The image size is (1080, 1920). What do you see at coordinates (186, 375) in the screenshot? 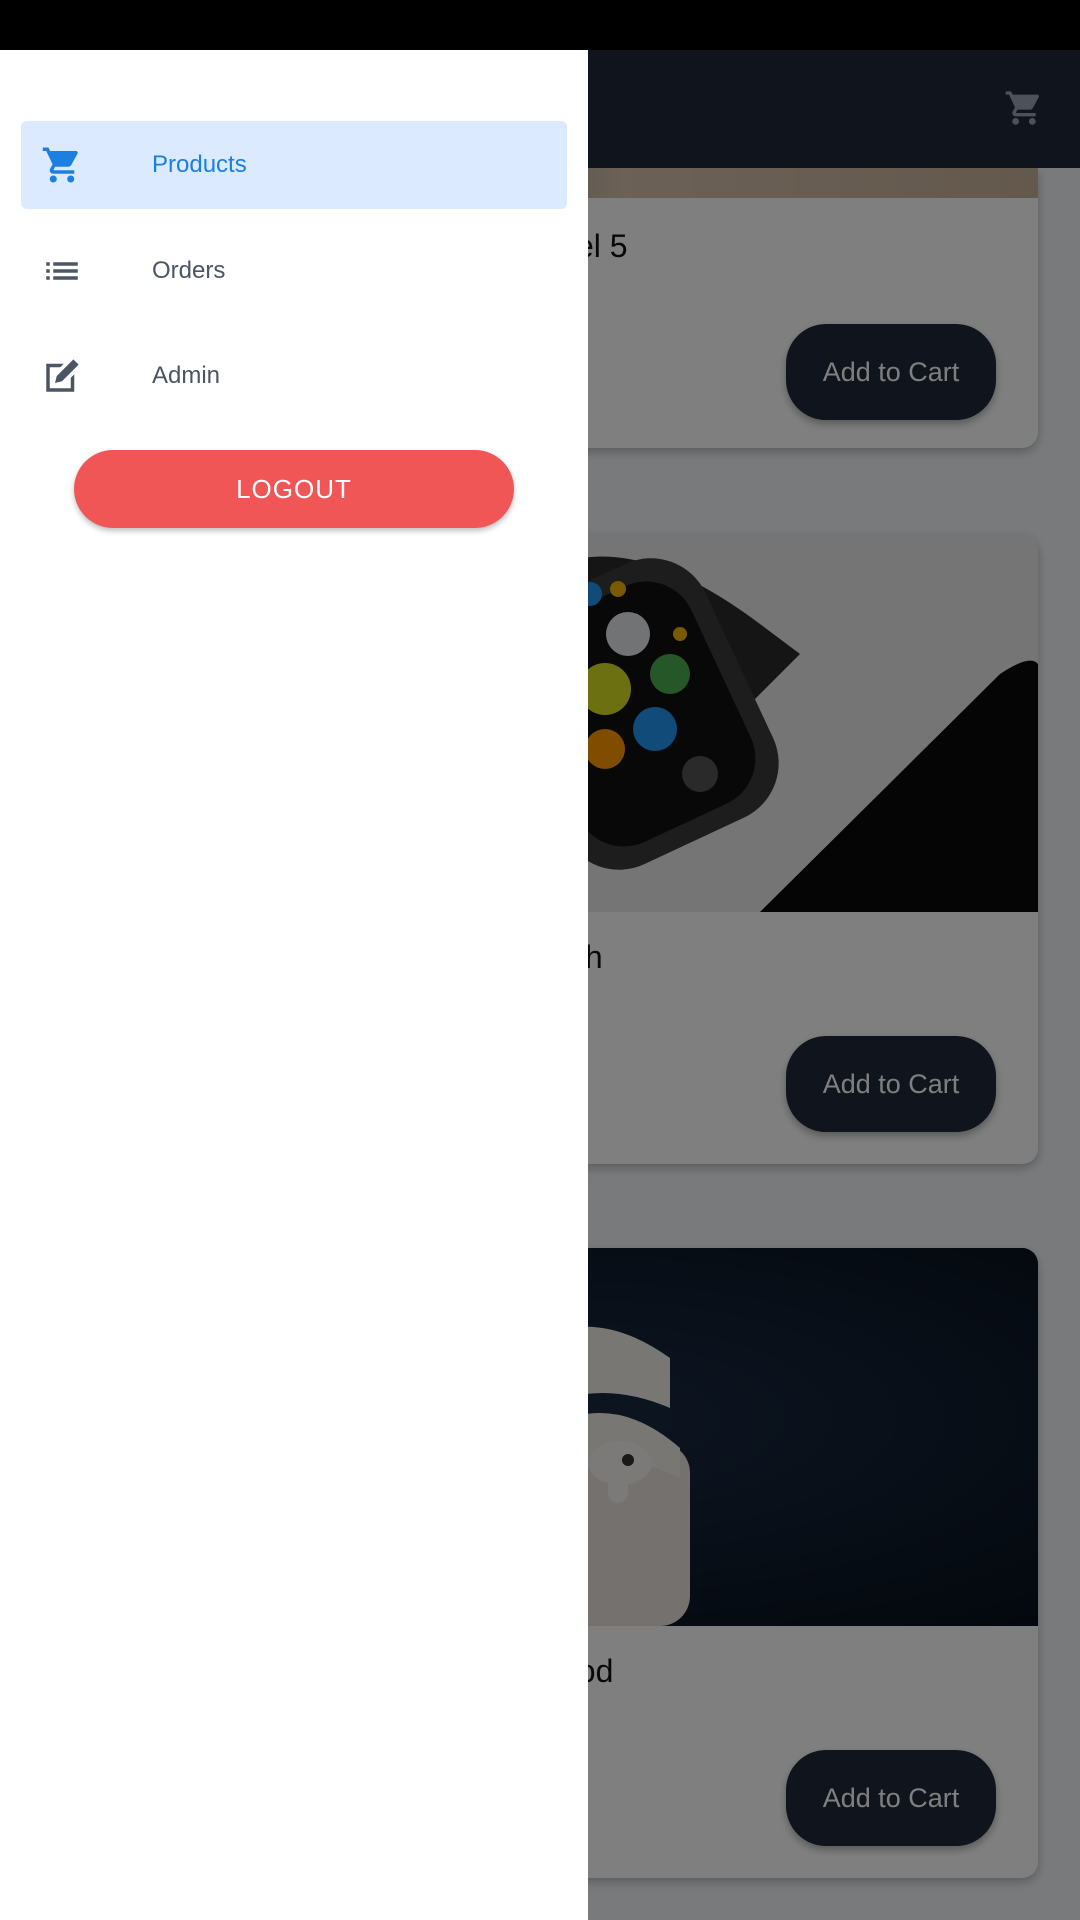
I see `drawer-item-label: Admin` at bounding box center [186, 375].